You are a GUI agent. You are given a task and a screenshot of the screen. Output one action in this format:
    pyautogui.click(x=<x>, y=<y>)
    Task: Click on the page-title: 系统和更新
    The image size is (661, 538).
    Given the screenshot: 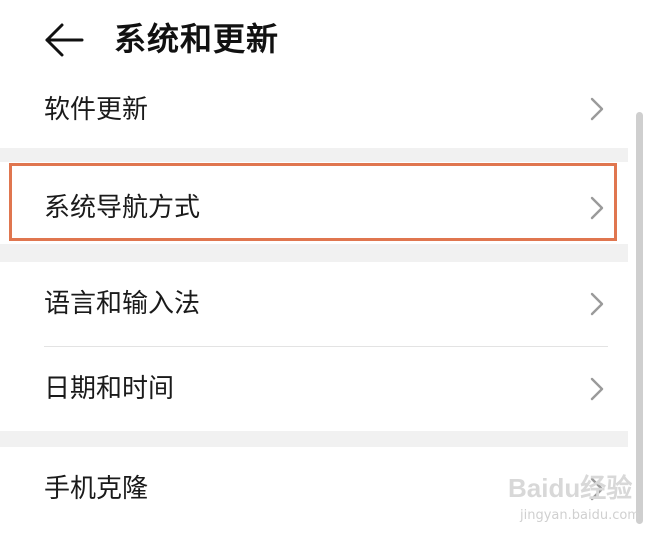 What is the action you would take?
    pyautogui.click(x=197, y=39)
    